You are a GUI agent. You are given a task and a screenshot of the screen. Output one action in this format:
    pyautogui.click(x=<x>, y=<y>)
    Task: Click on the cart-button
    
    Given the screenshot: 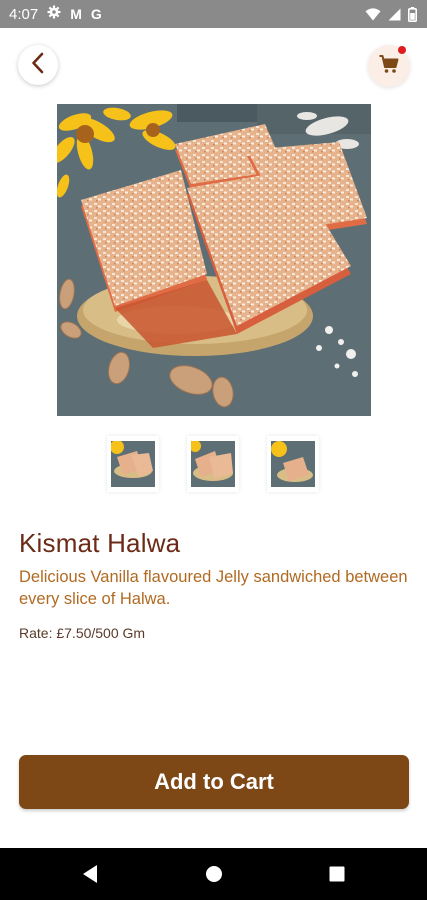 What is the action you would take?
    pyautogui.click(x=389, y=66)
    